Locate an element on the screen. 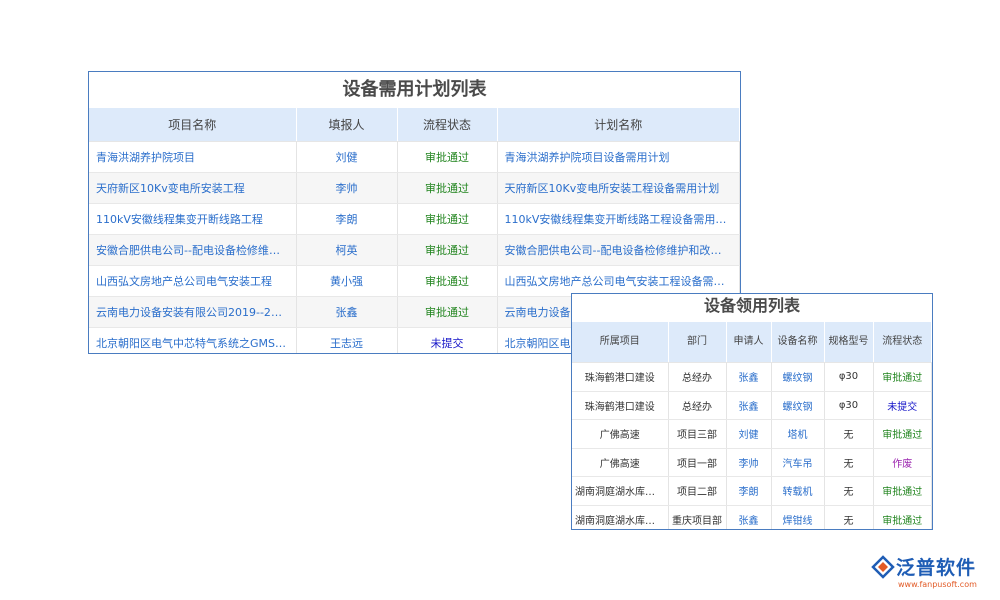 The width and height of the screenshot is (1000, 600). usage-dept-cell: 项目二部 is located at coordinates (697, 491).